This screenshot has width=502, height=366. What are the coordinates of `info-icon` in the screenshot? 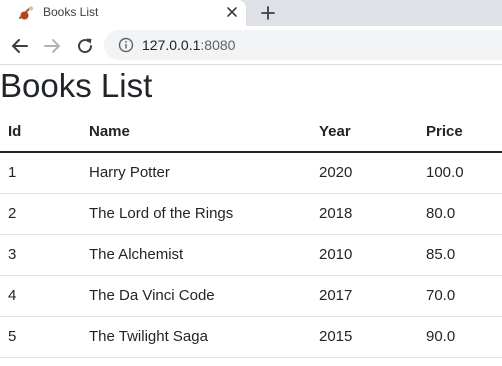 It's located at (126, 45).